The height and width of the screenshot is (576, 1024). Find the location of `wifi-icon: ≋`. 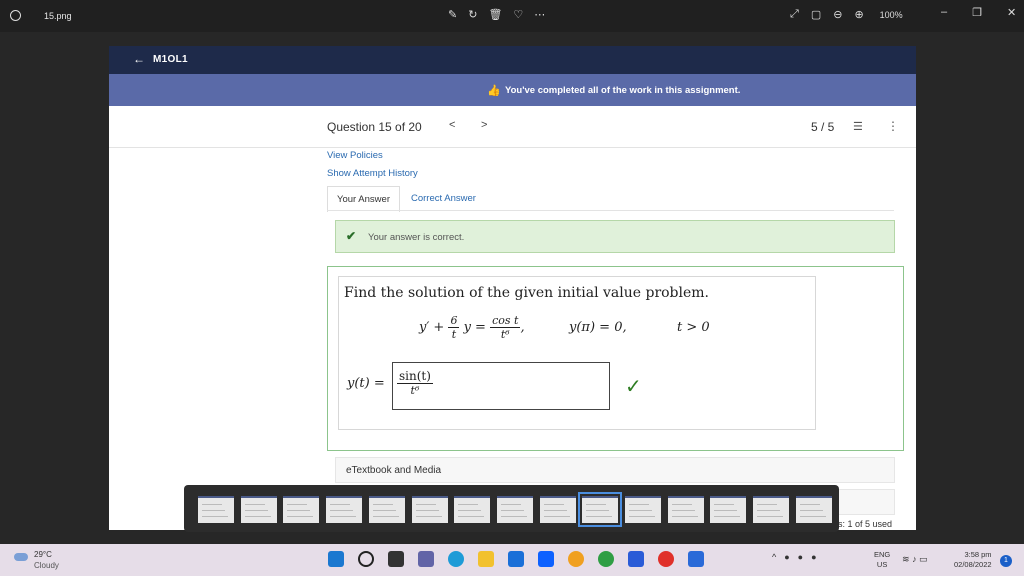

wifi-icon: ≋ is located at coordinates (906, 559).